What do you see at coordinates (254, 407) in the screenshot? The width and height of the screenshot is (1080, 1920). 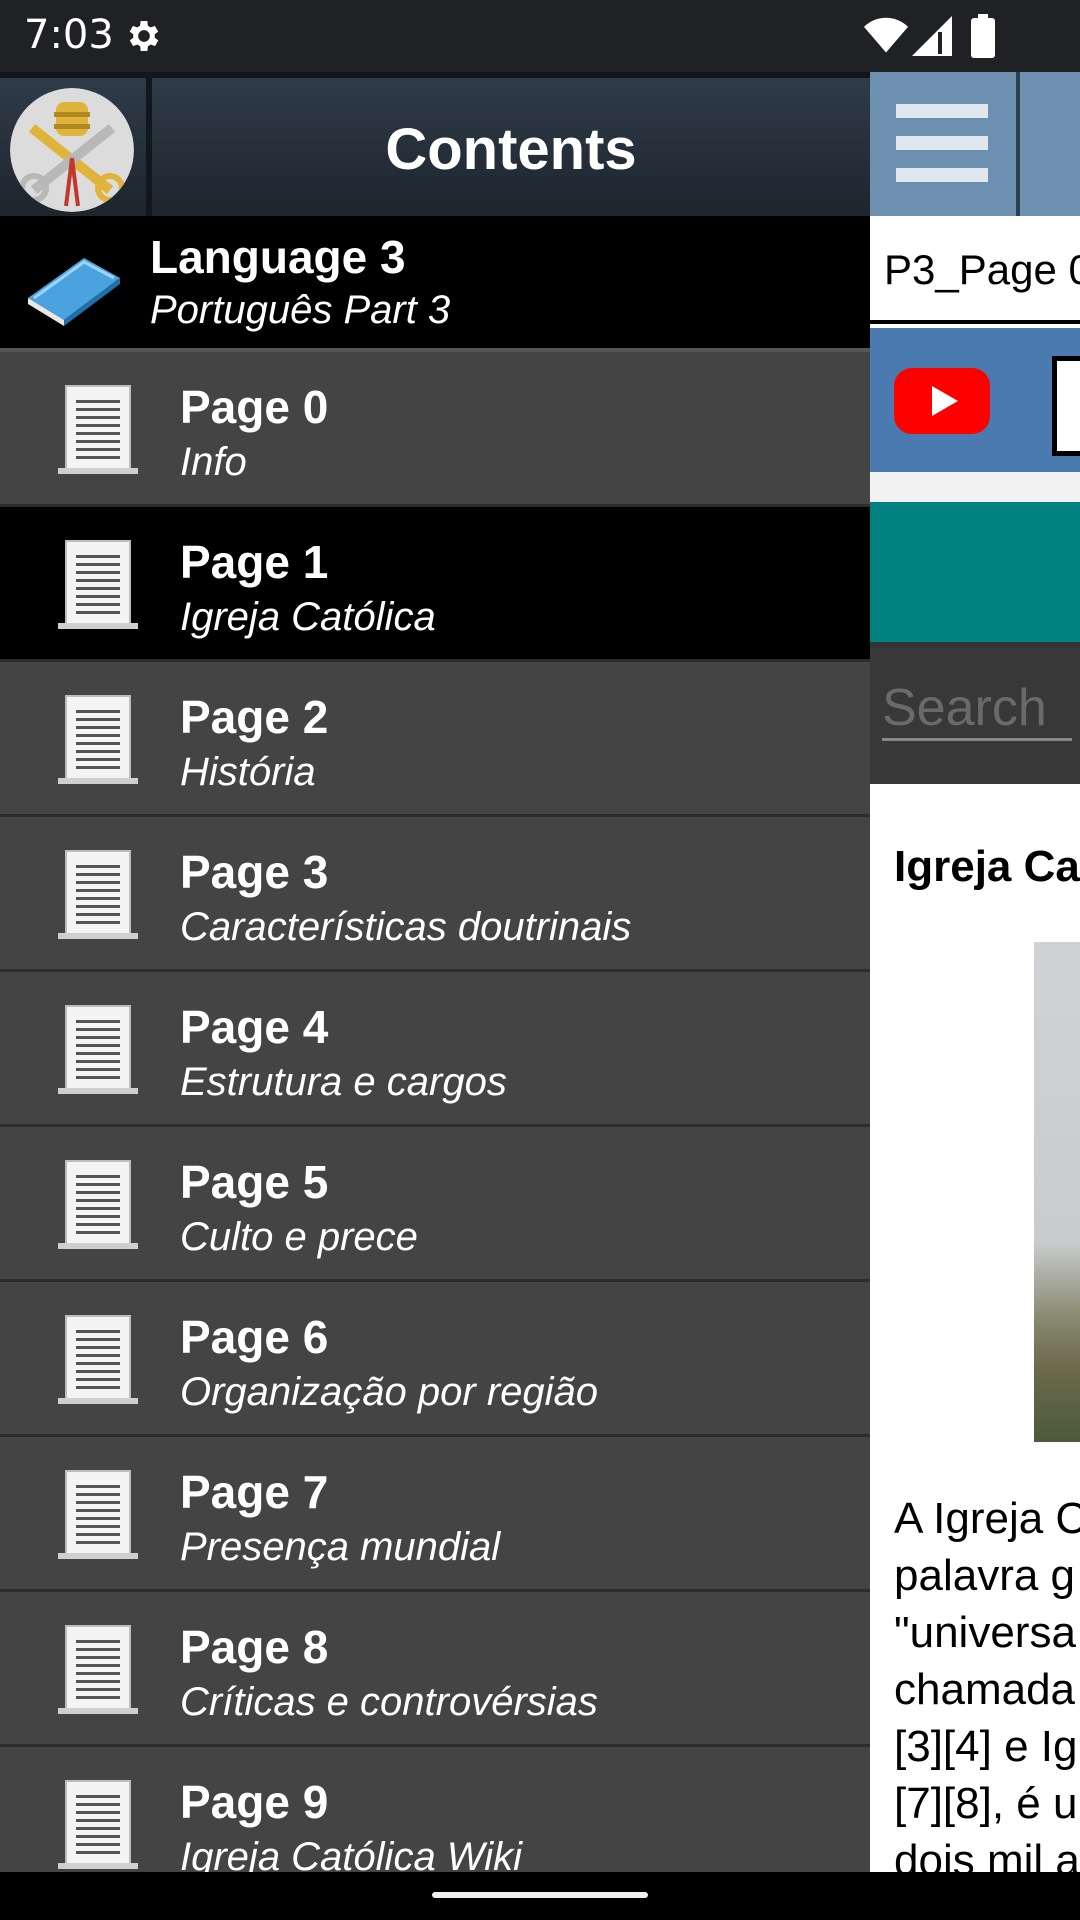 I see `page-item-title: Page 0` at bounding box center [254, 407].